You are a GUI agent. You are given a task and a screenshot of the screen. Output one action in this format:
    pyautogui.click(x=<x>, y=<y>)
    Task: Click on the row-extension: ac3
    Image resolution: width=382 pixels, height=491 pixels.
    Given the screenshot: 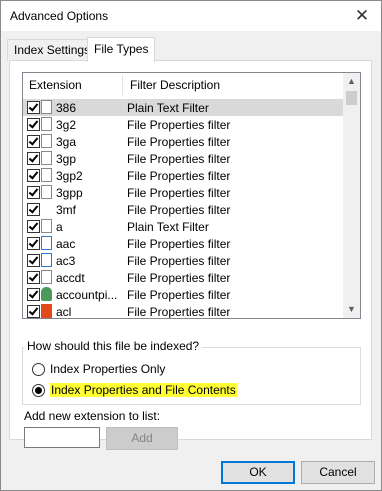 What is the action you would take?
    pyautogui.click(x=66, y=261)
    